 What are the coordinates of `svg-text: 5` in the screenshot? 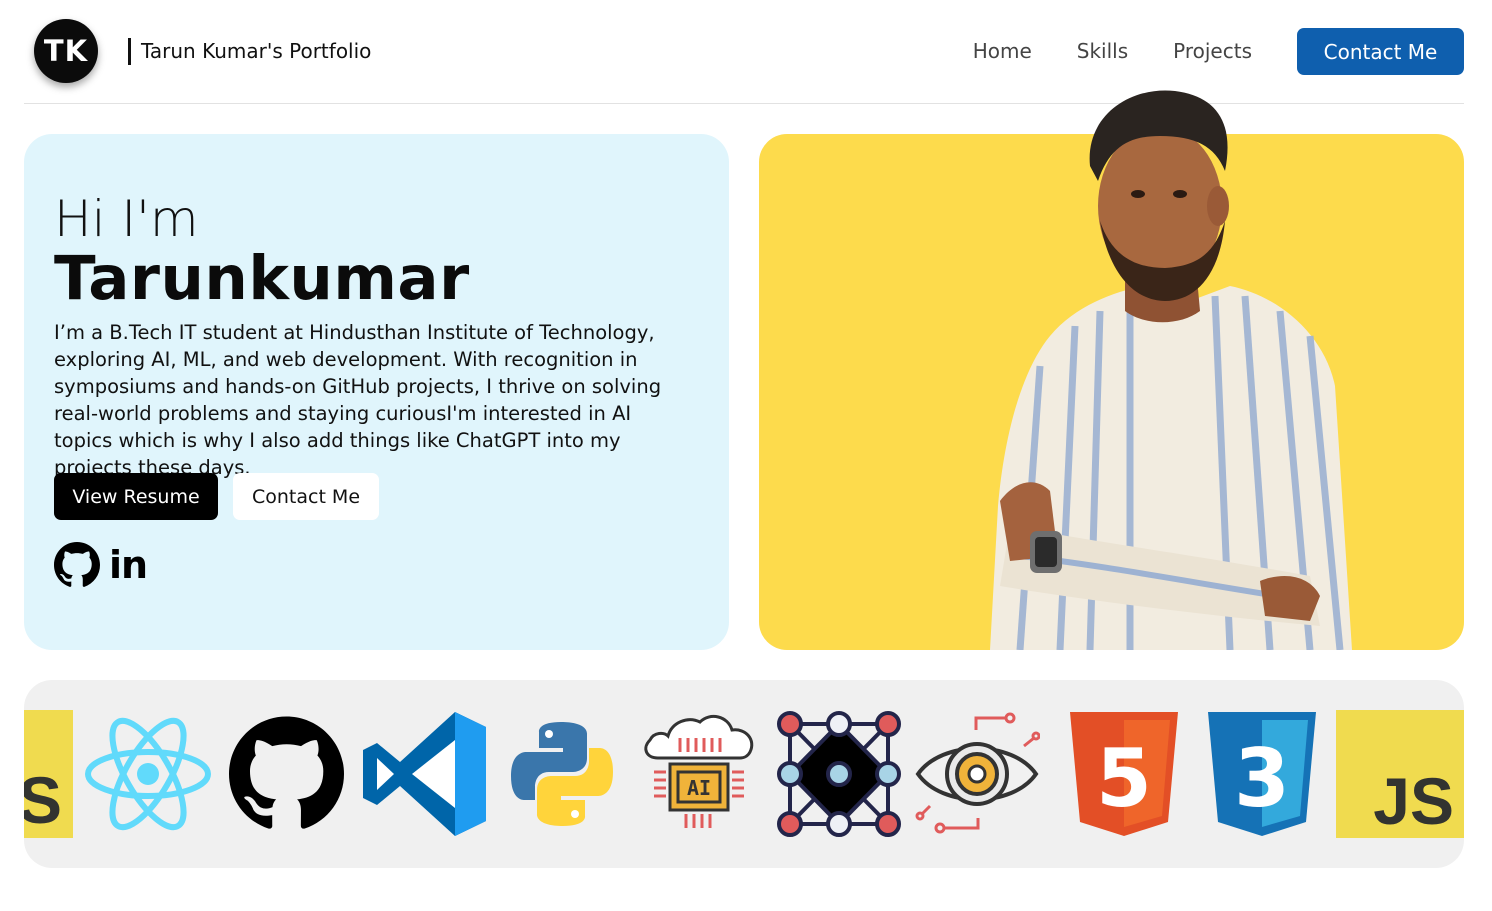 It's located at (1124, 778).